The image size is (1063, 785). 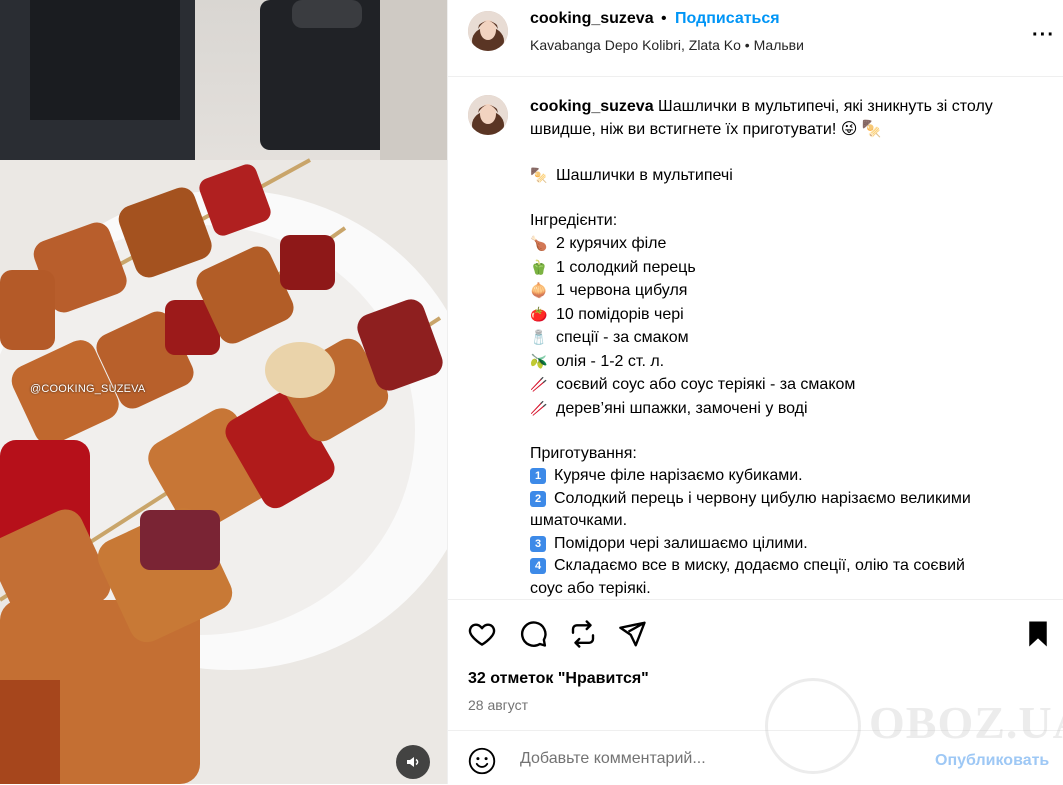 I want to click on ingredient-item: 🍗 2 курячих філе, so click(x=598, y=243).